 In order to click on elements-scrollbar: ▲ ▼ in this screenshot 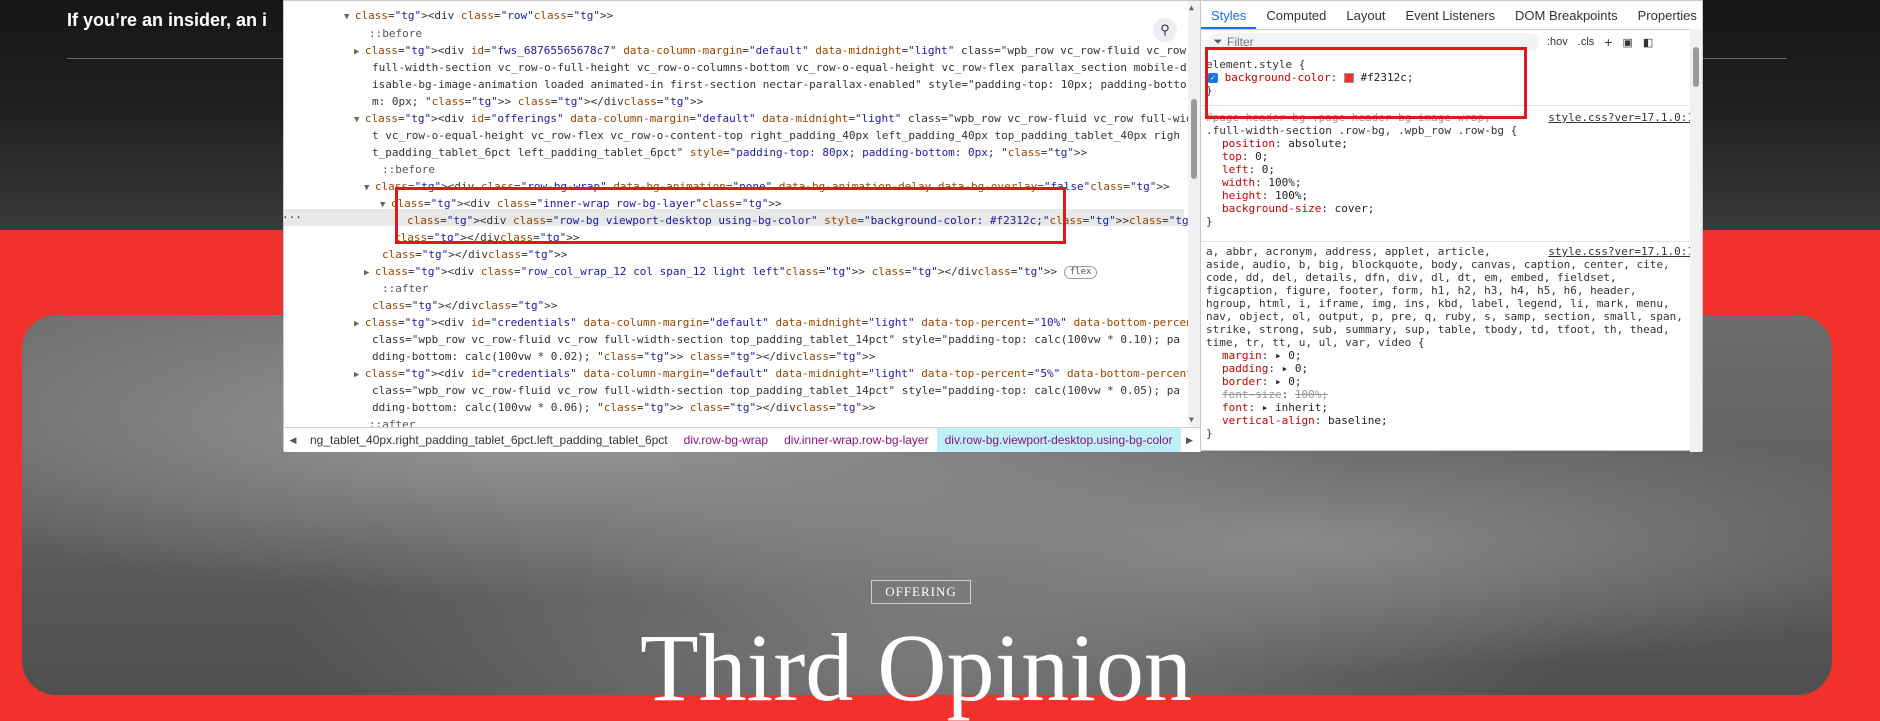, I will do `click(1194, 214)`.